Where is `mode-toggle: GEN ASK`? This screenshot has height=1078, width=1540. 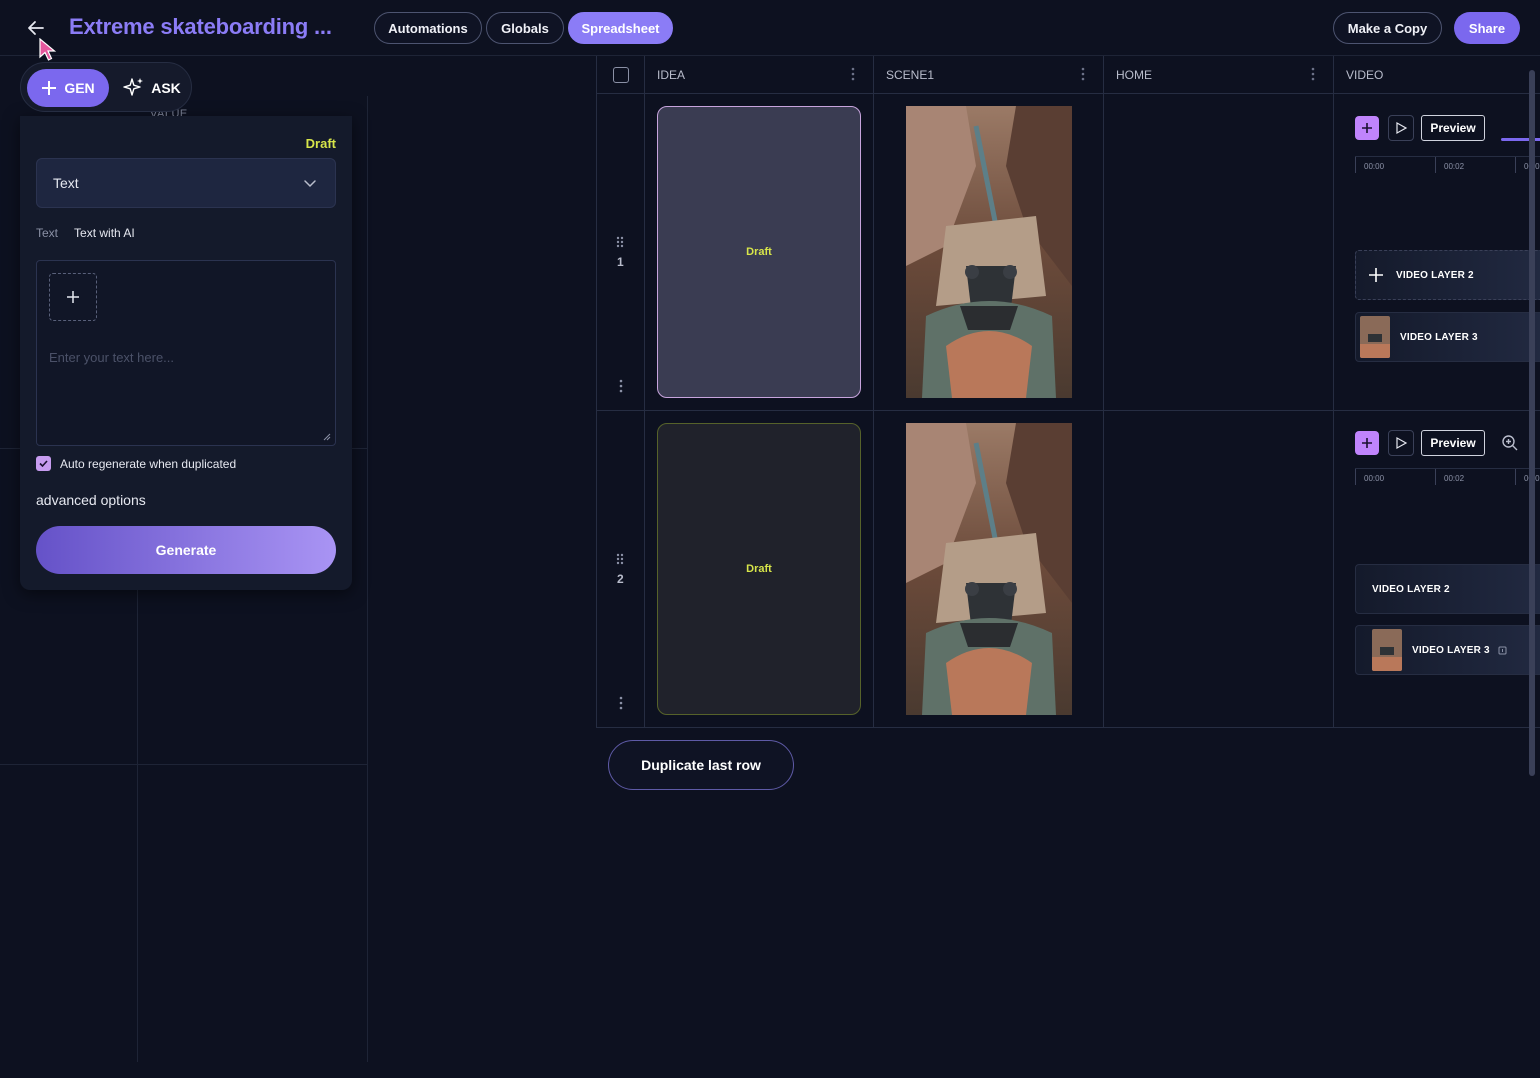 mode-toggle: GEN ASK is located at coordinates (106, 87).